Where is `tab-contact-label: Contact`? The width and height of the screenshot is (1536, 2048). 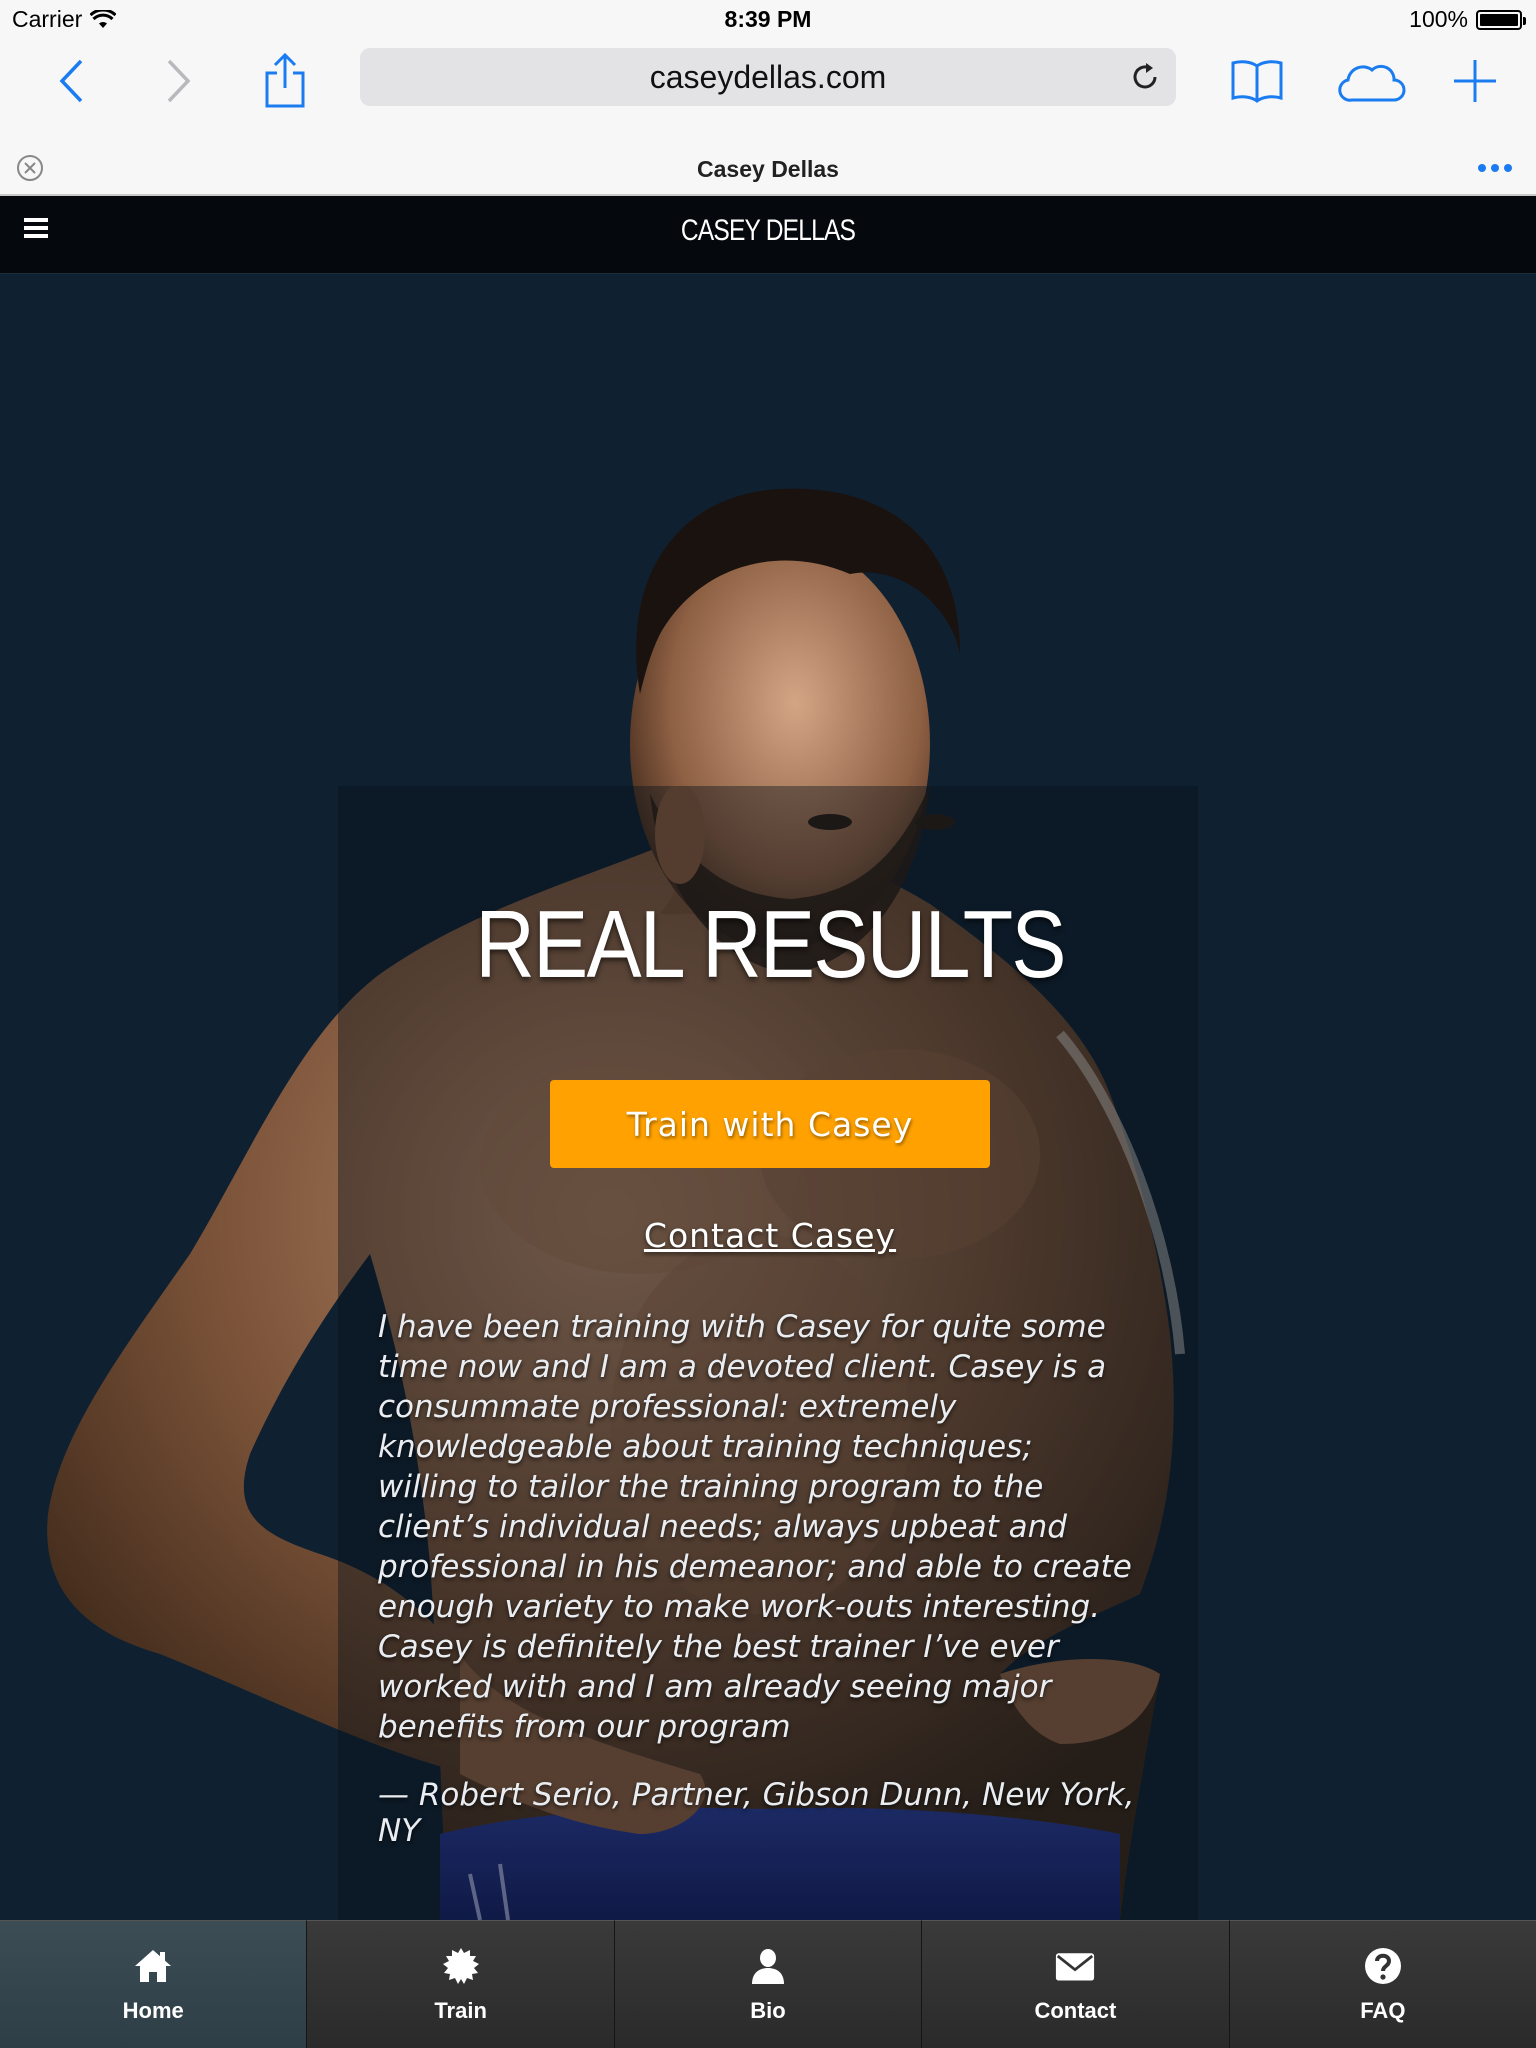 tab-contact-label: Contact is located at coordinates (1075, 2010).